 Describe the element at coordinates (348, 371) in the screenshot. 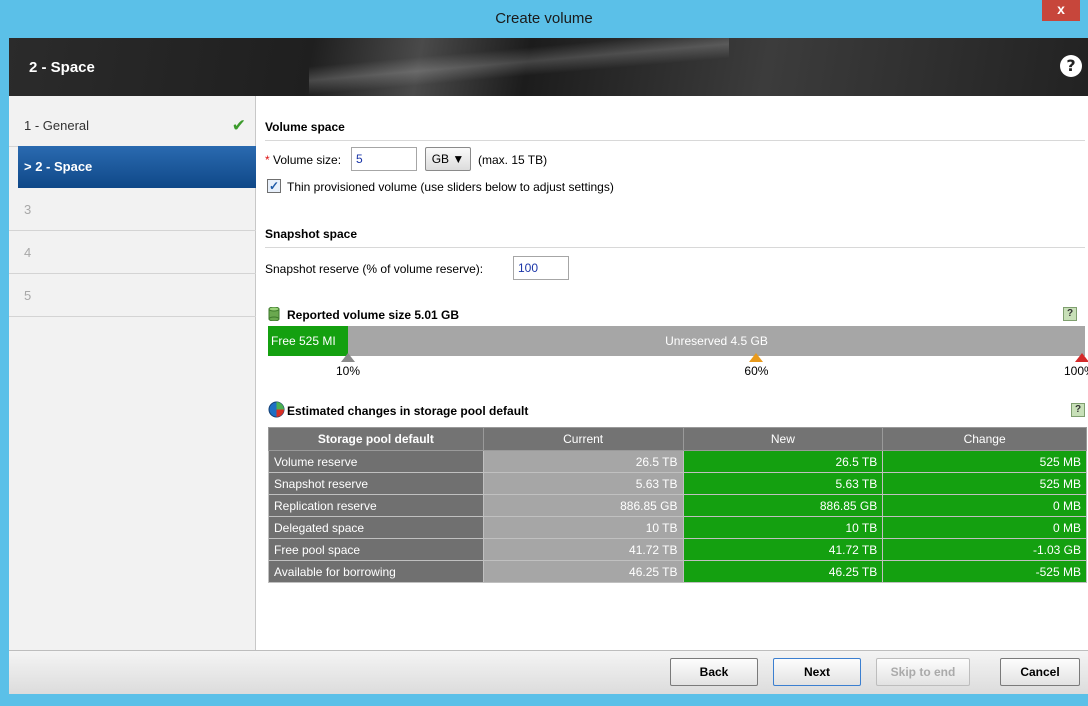

I see `slider-percent-label: 10%` at that location.